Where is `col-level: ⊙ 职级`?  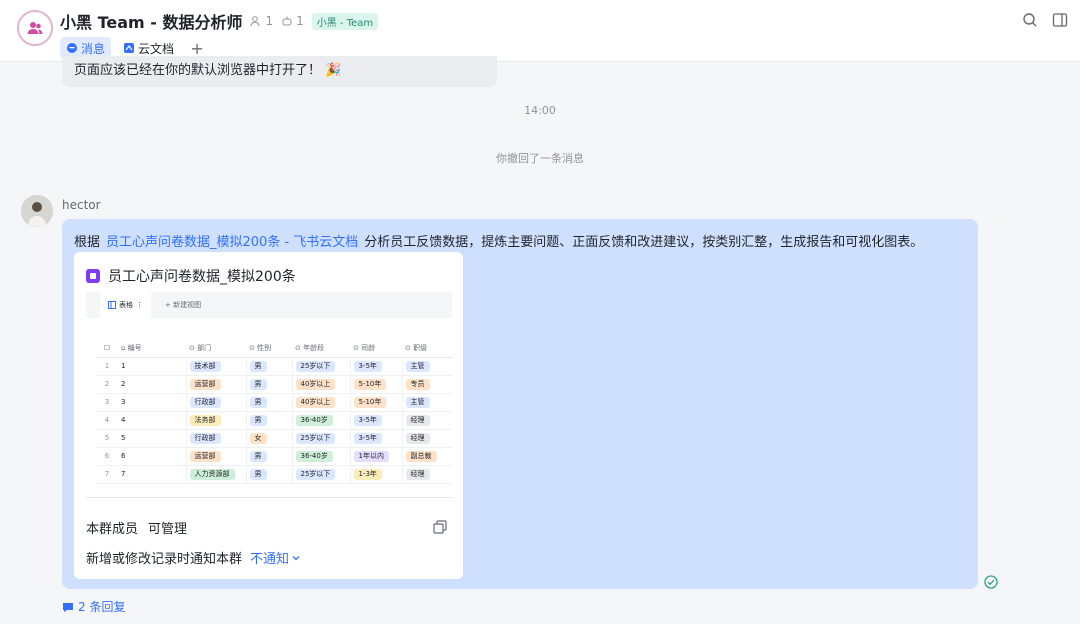 col-level: ⊙ 职级 is located at coordinates (427, 349).